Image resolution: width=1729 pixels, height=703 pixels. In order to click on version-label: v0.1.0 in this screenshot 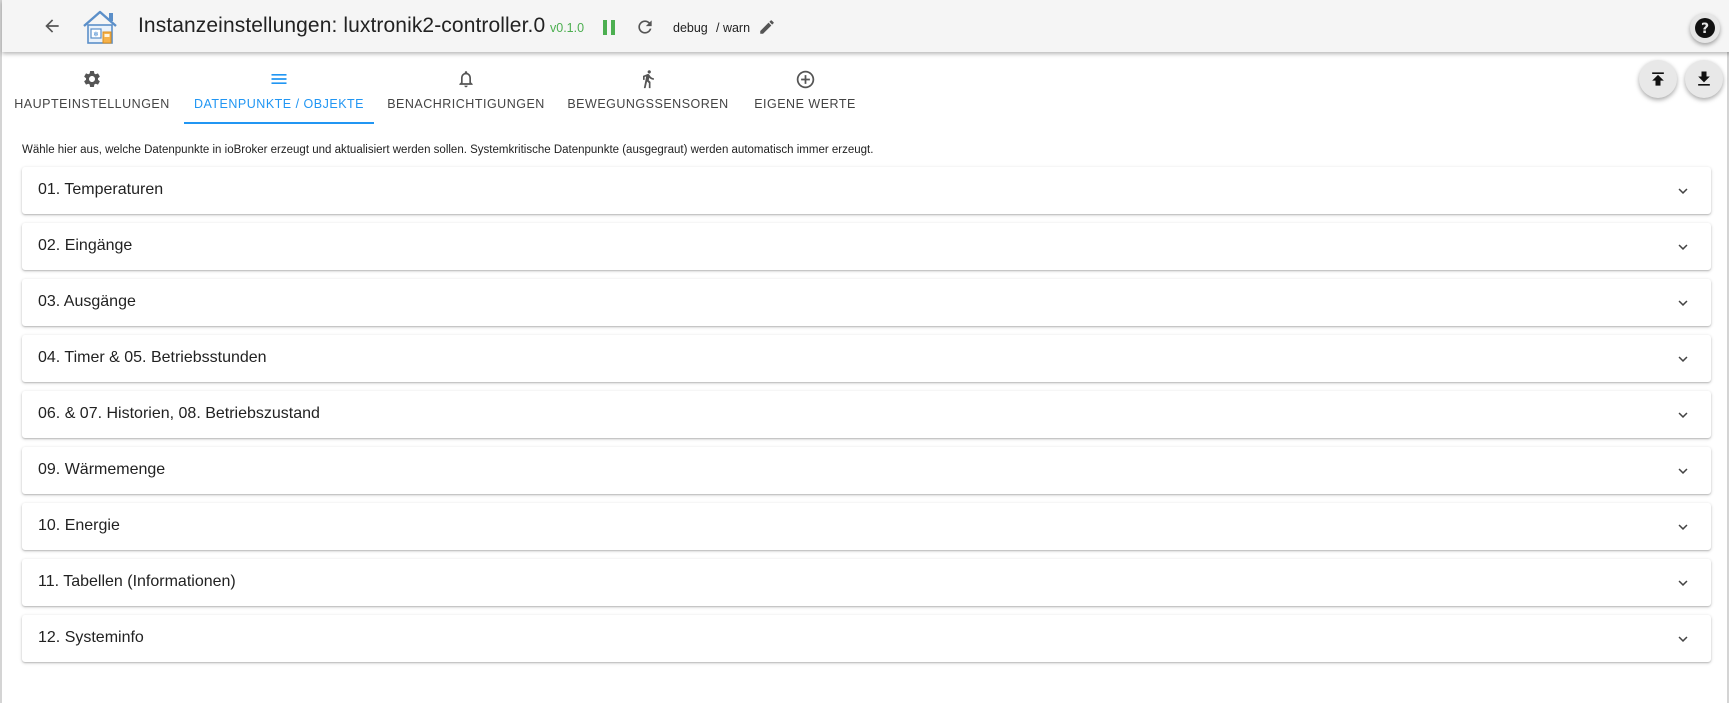, I will do `click(567, 28)`.